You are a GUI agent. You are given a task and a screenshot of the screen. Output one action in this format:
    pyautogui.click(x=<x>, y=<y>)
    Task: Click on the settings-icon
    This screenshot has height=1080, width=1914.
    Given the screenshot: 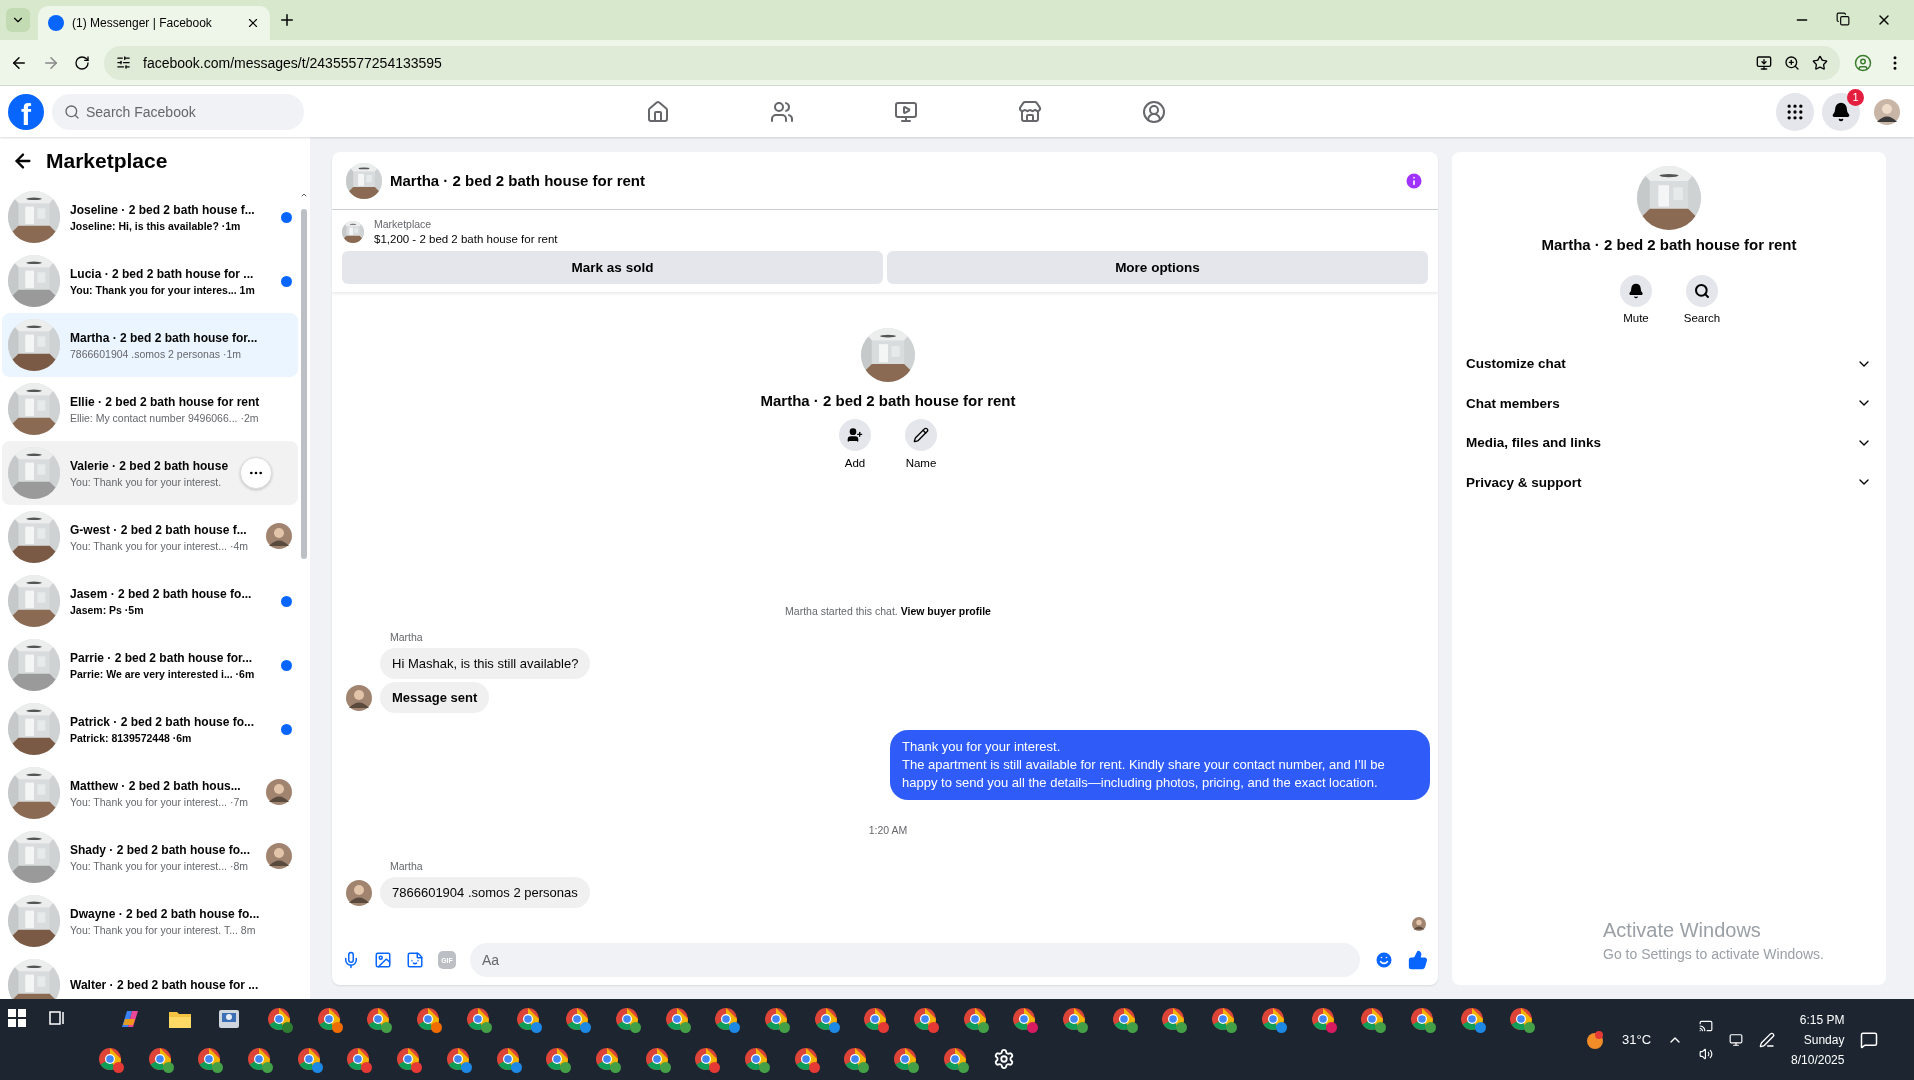 What is the action you would take?
    pyautogui.click(x=1004, y=1059)
    